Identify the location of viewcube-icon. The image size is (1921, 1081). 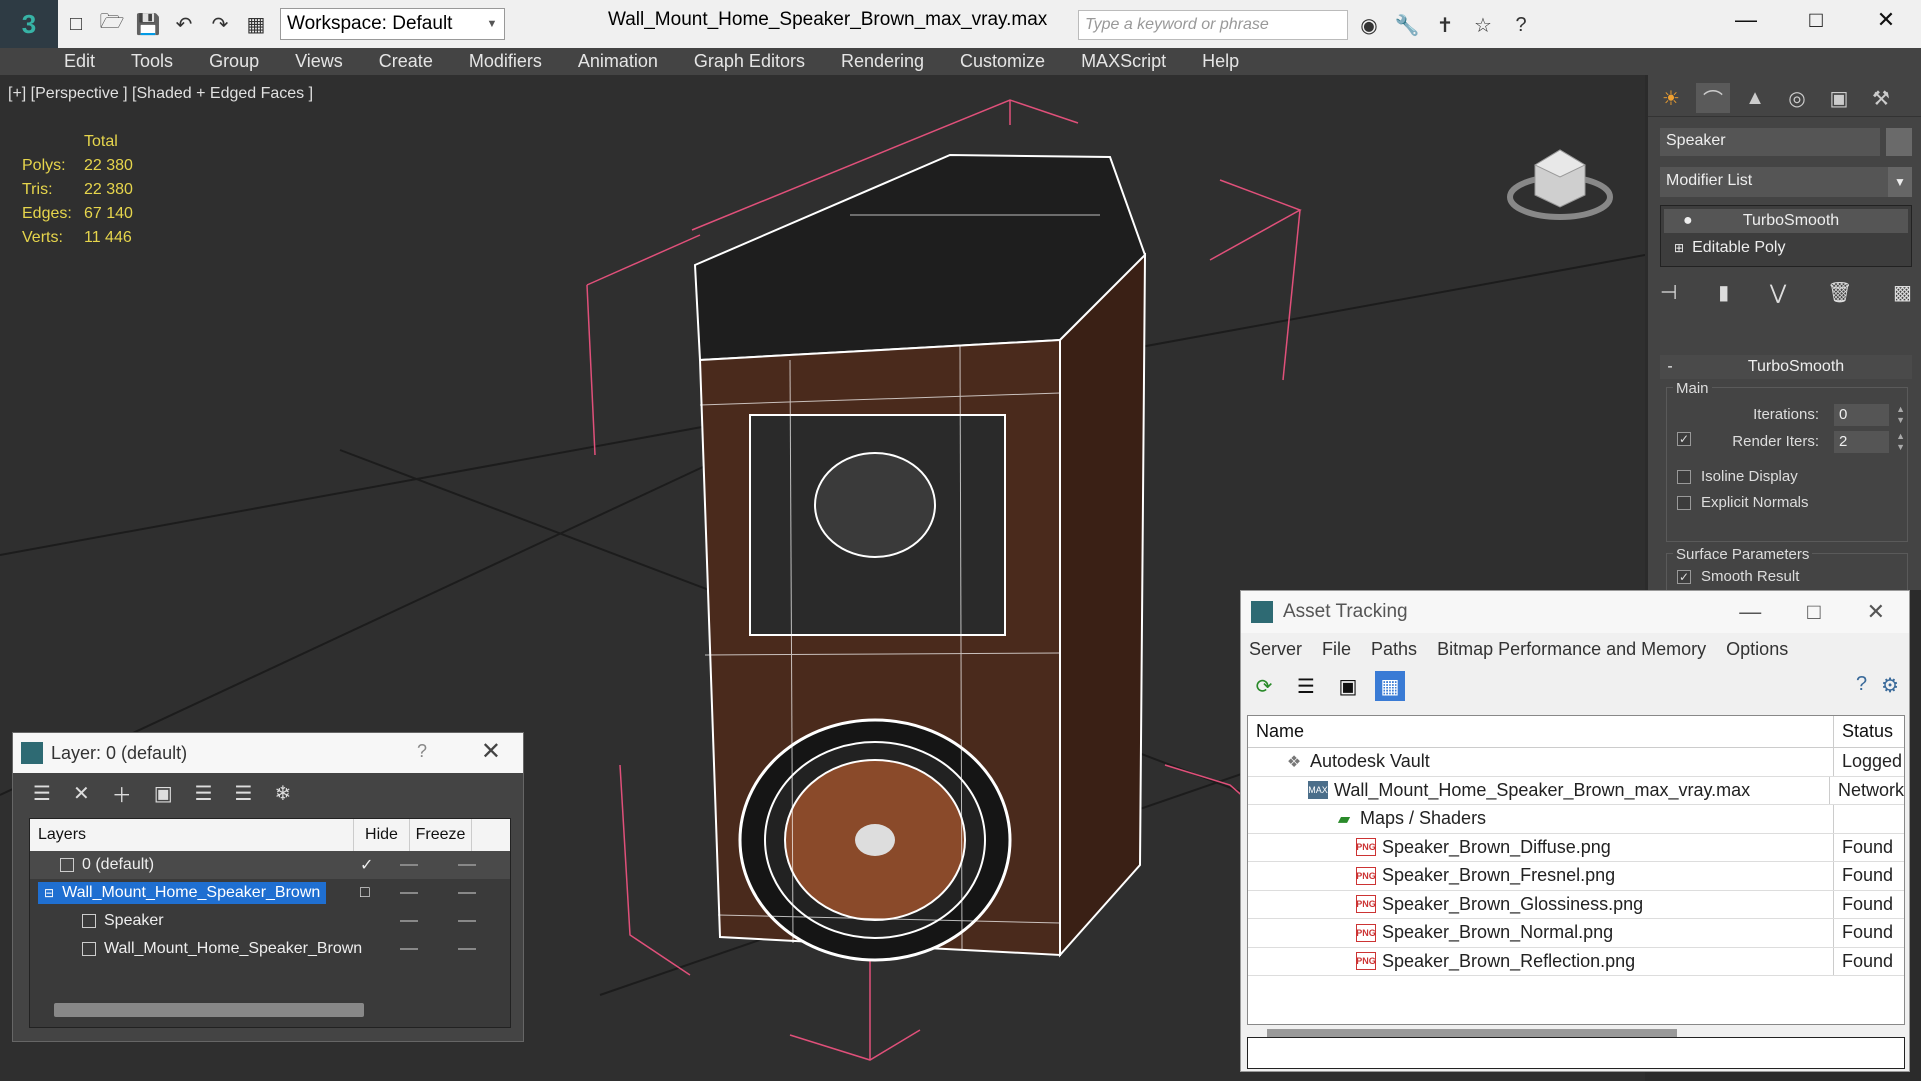
(1560, 175).